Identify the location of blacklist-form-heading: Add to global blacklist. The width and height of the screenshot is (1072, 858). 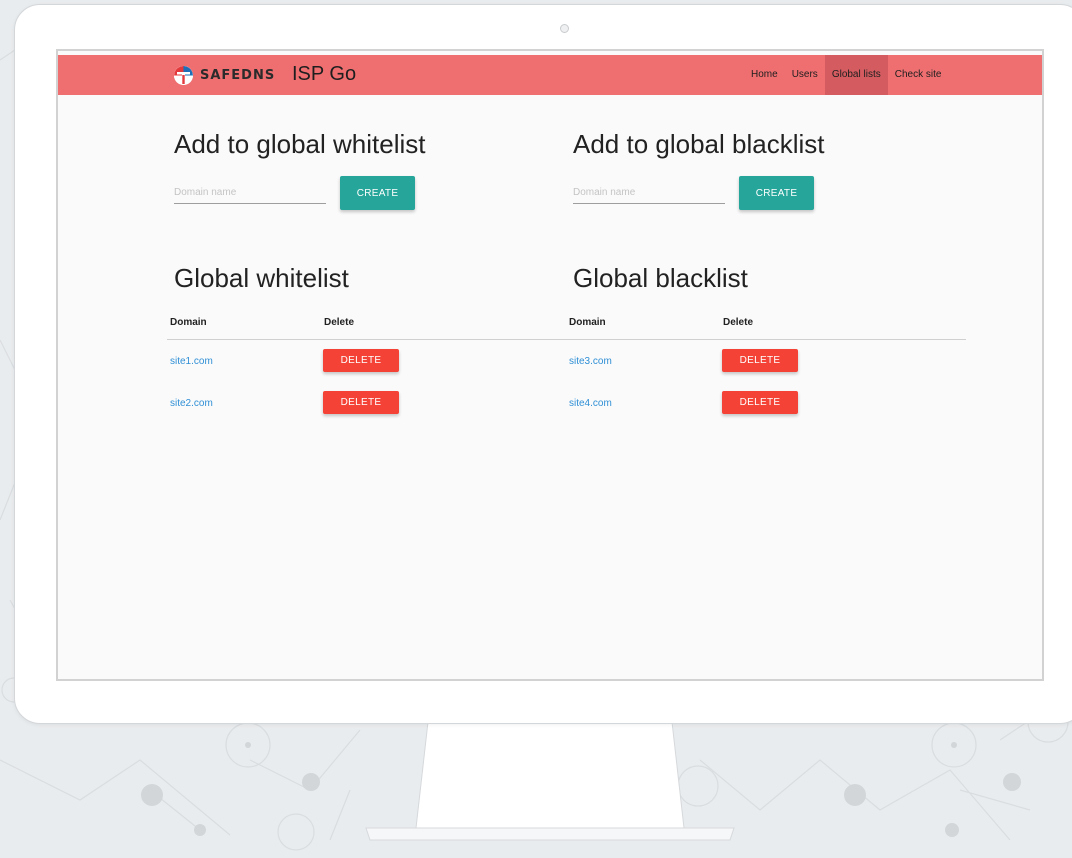
(699, 144).